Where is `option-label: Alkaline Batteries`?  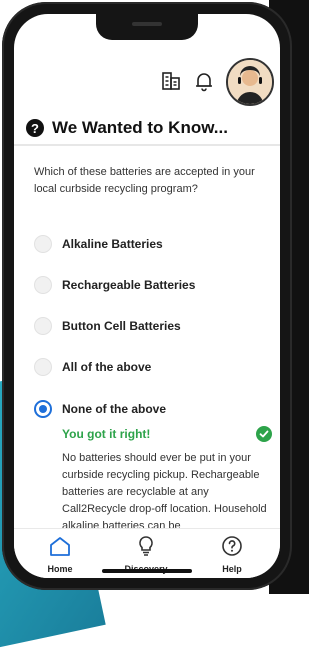 option-label: Alkaline Batteries is located at coordinates (112, 244).